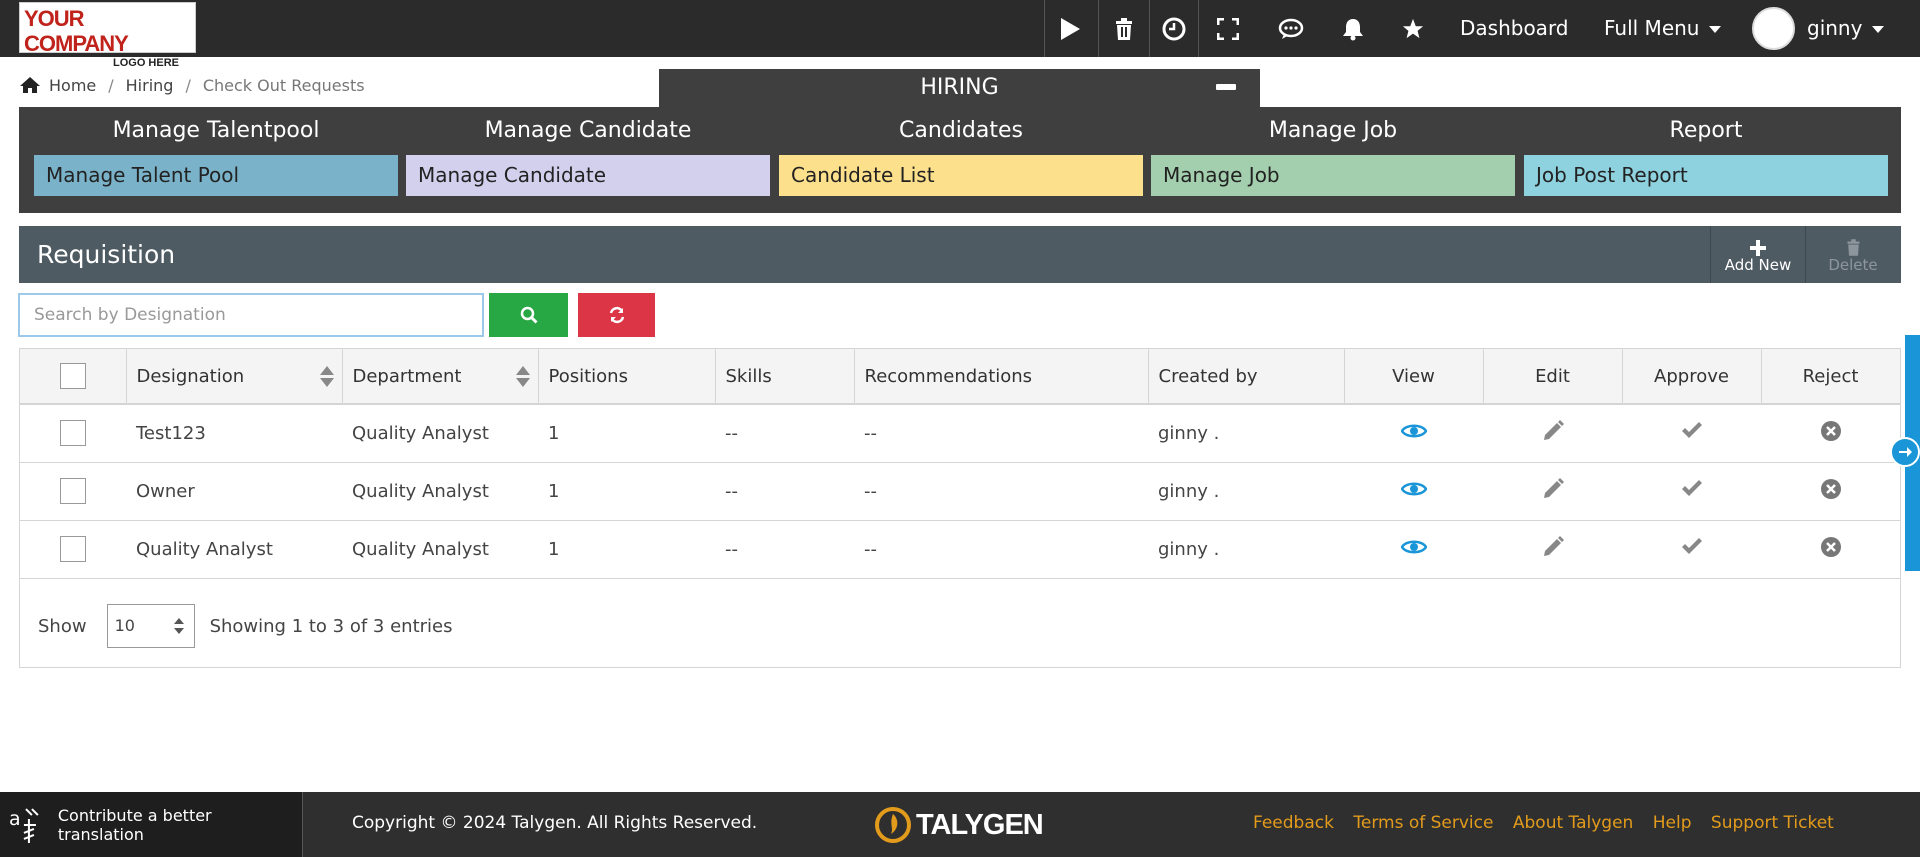 The image size is (1920, 857). What do you see at coordinates (1228, 28) in the screenshot?
I see `fullscreen-icon` at bounding box center [1228, 28].